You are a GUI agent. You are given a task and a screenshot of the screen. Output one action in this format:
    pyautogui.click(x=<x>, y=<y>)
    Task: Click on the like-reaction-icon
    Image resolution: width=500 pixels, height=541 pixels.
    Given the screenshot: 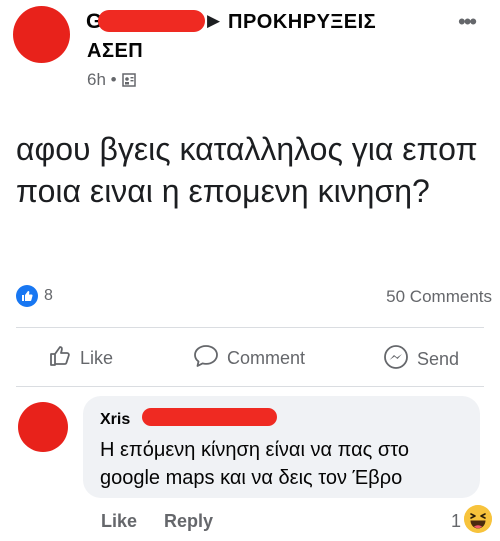 What is the action you would take?
    pyautogui.click(x=27, y=296)
    